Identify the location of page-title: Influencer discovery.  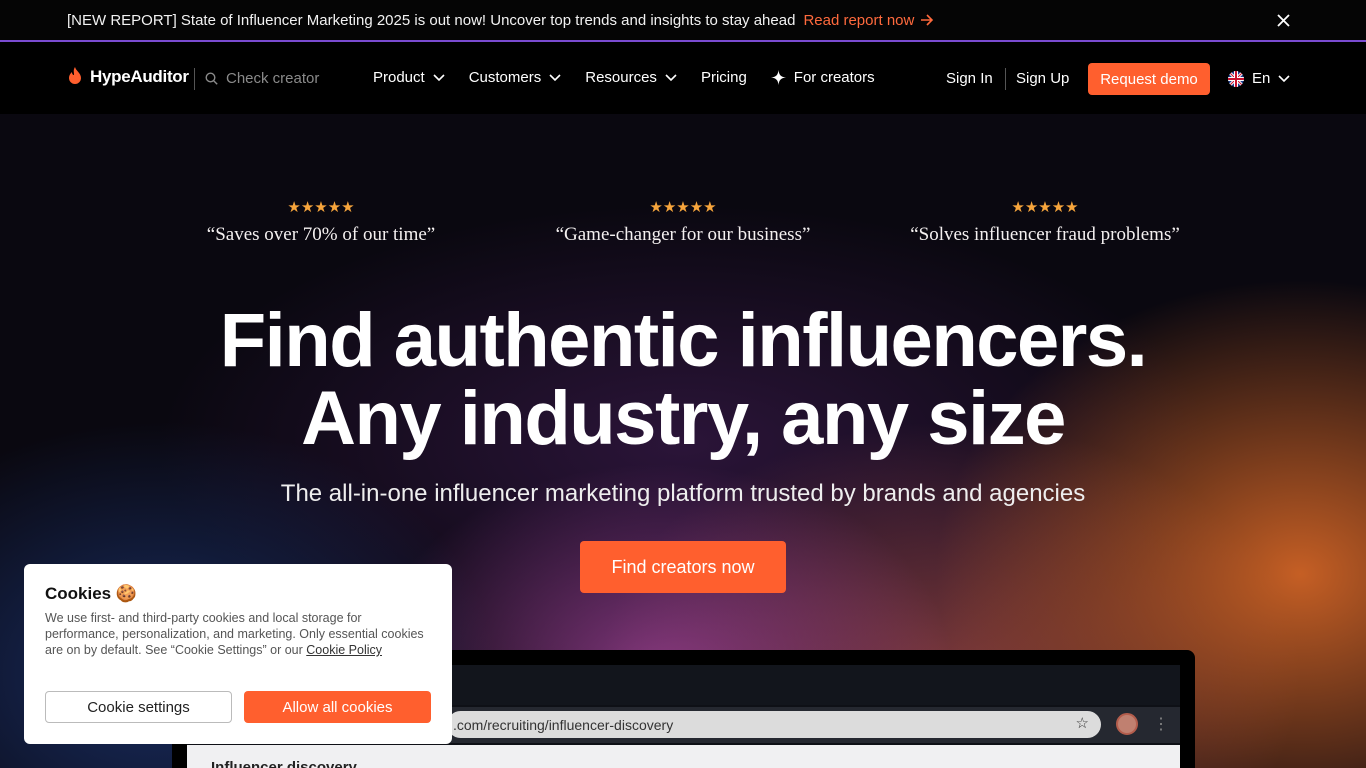
(284, 763).